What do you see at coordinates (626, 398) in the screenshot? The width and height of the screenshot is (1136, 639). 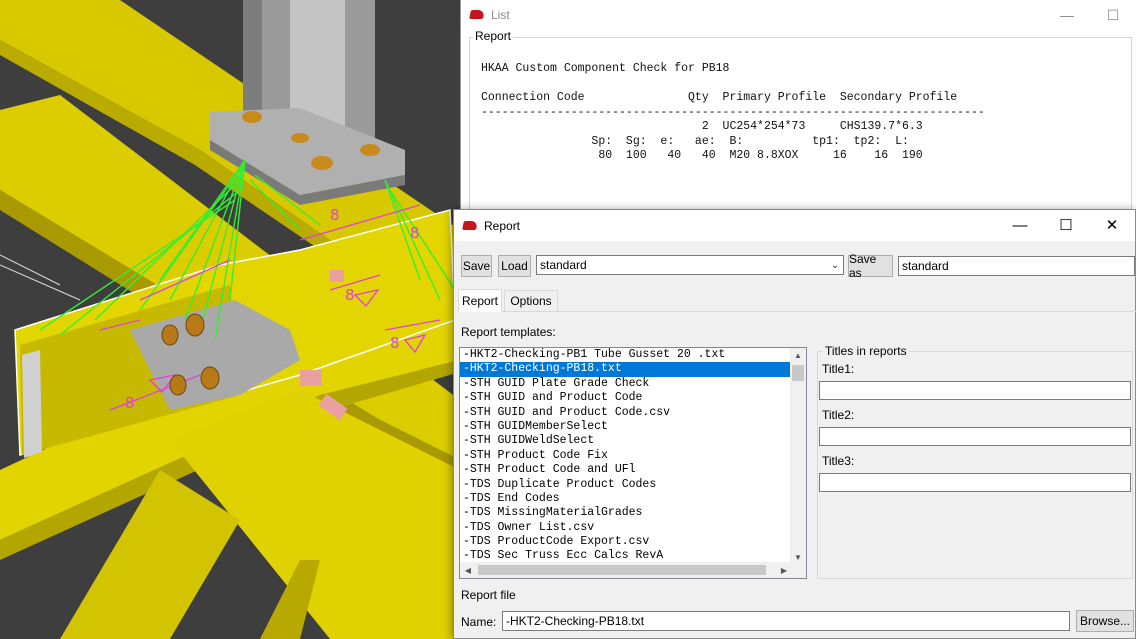 I see `template-list-item: -STH GUID and Product Code` at bounding box center [626, 398].